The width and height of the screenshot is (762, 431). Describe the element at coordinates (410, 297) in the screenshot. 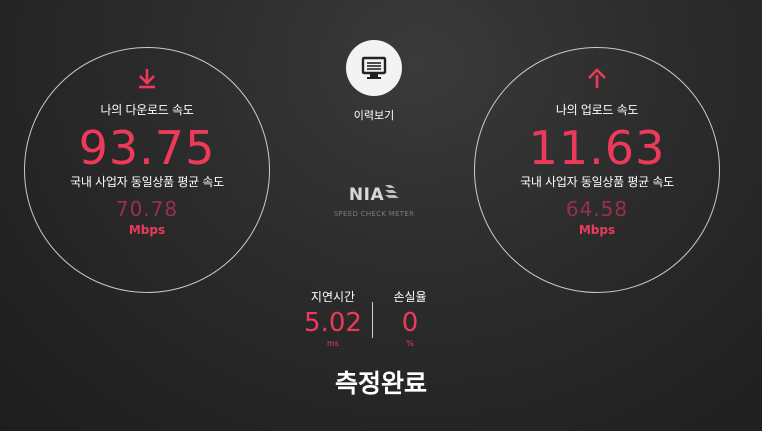

I see `loss-label: 손실율` at that location.